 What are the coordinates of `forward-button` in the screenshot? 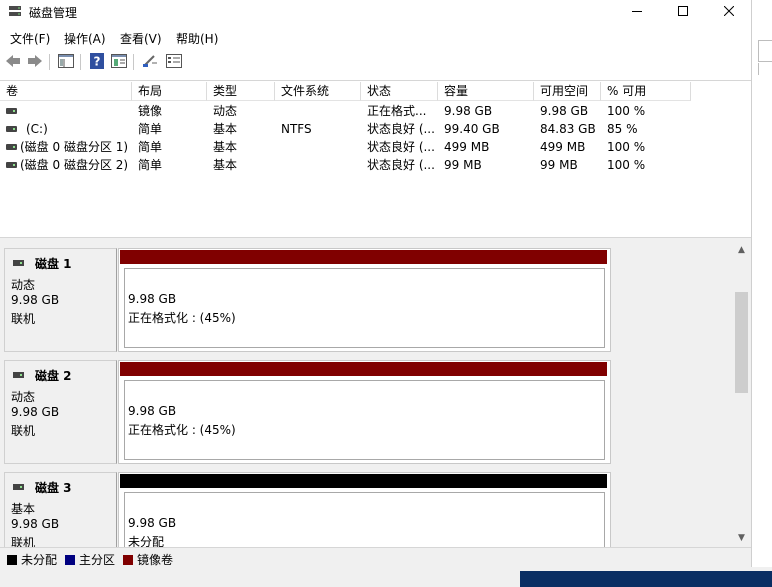 It's located at (35, 62).